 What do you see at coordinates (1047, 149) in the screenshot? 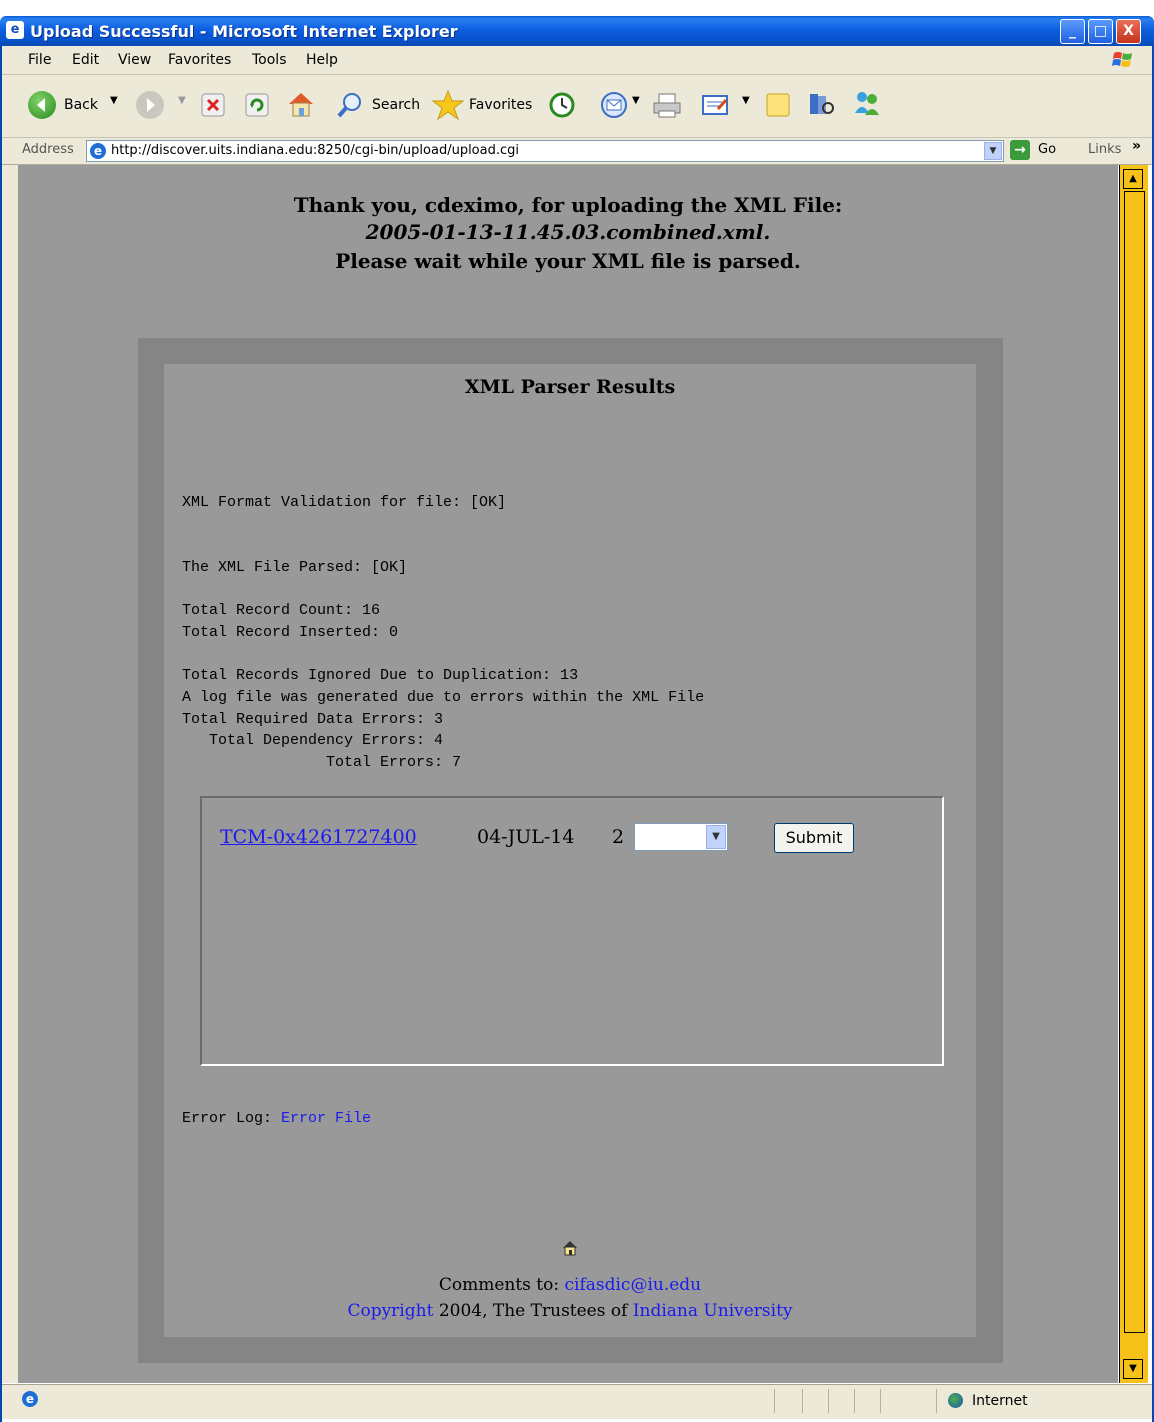
I see `go-button: Go` at bounding box center [1047, 149].